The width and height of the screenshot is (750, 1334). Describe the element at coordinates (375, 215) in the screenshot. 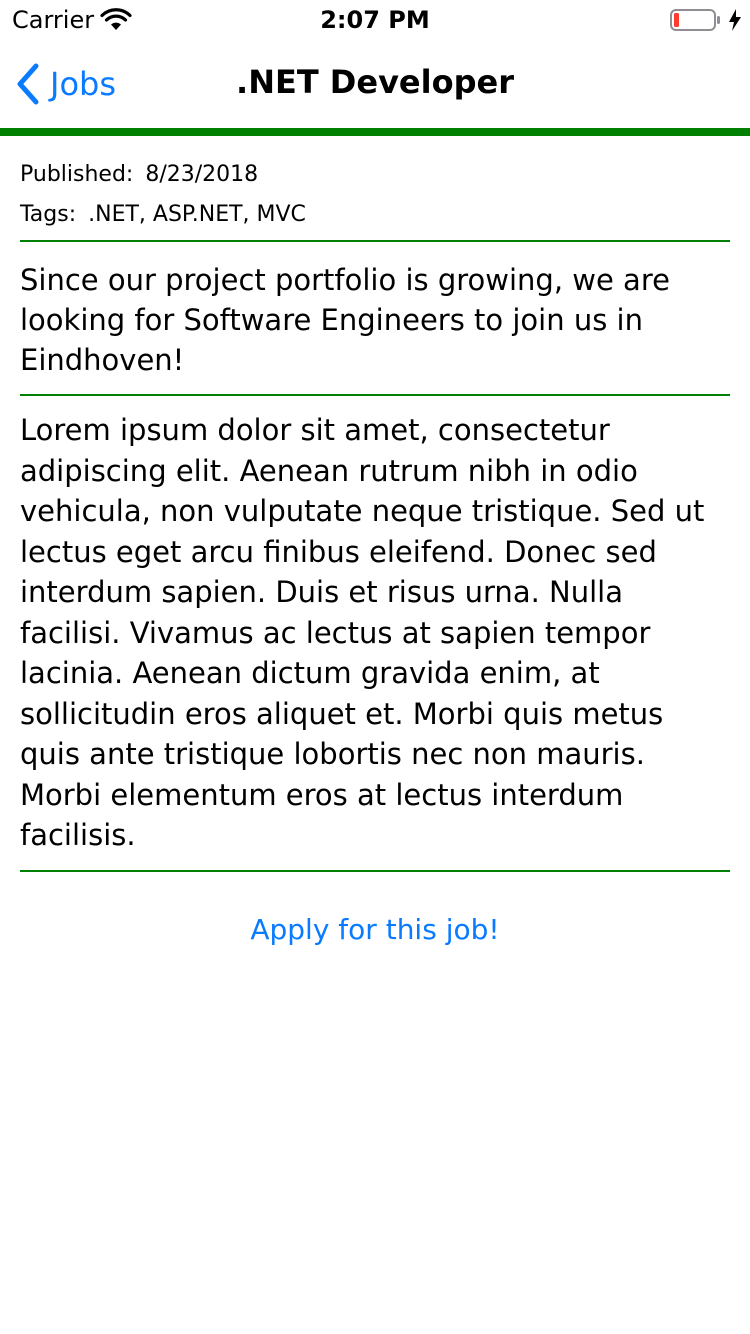

I see `tags-row: Tags: .NET, ASP.NET, MVC` at that location.